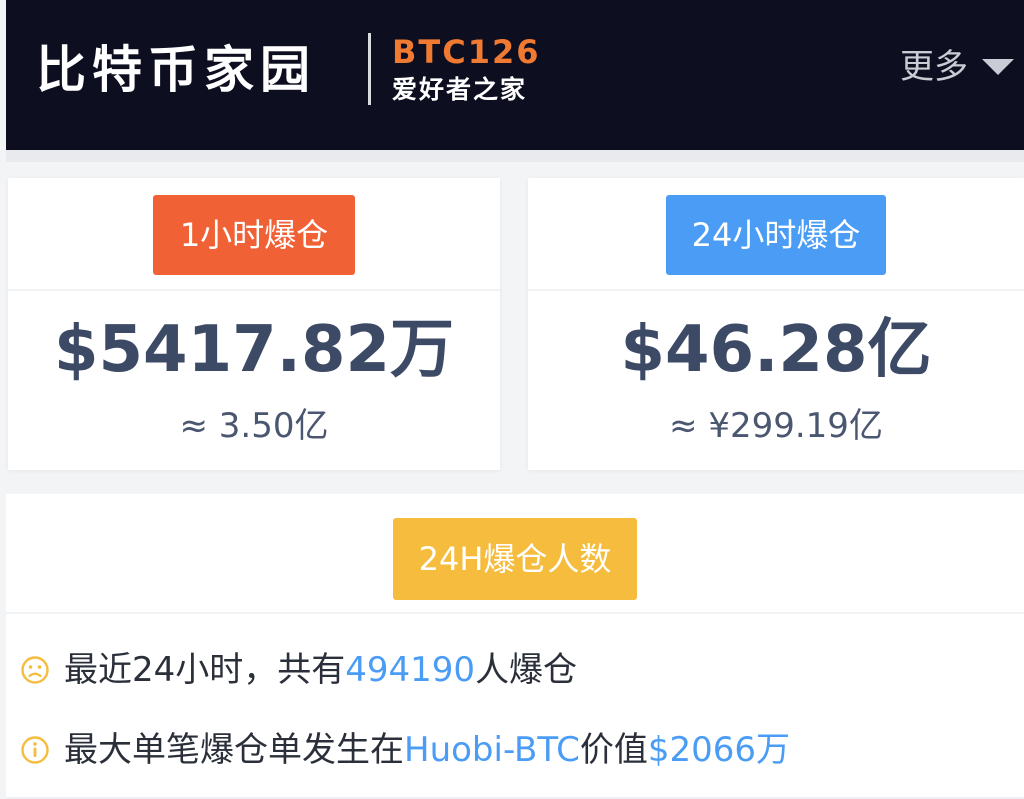 This screenshot has height=799, width=1024. I want to click on largest-liquidation-prefix: 最大单笔爆仓单发生在, so click(234, 750).